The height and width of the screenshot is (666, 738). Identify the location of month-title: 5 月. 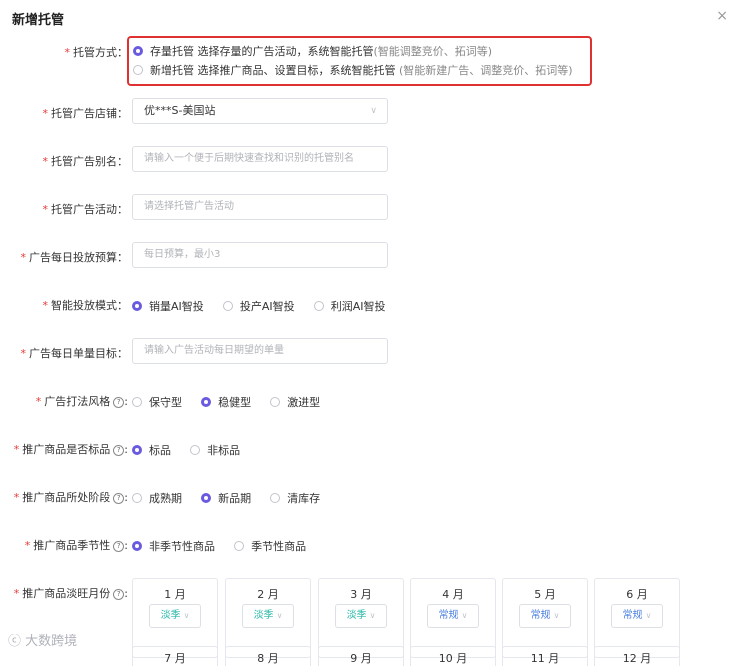
(545, 594).